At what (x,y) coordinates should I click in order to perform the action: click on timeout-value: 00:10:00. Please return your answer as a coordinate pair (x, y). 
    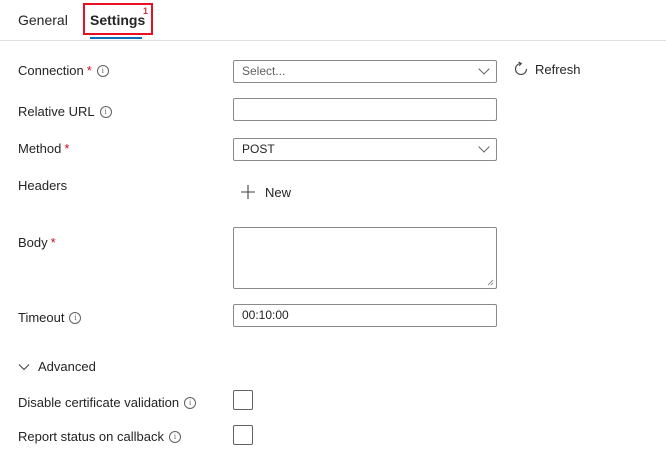
    Looking at the image, I should click on (265, 315).